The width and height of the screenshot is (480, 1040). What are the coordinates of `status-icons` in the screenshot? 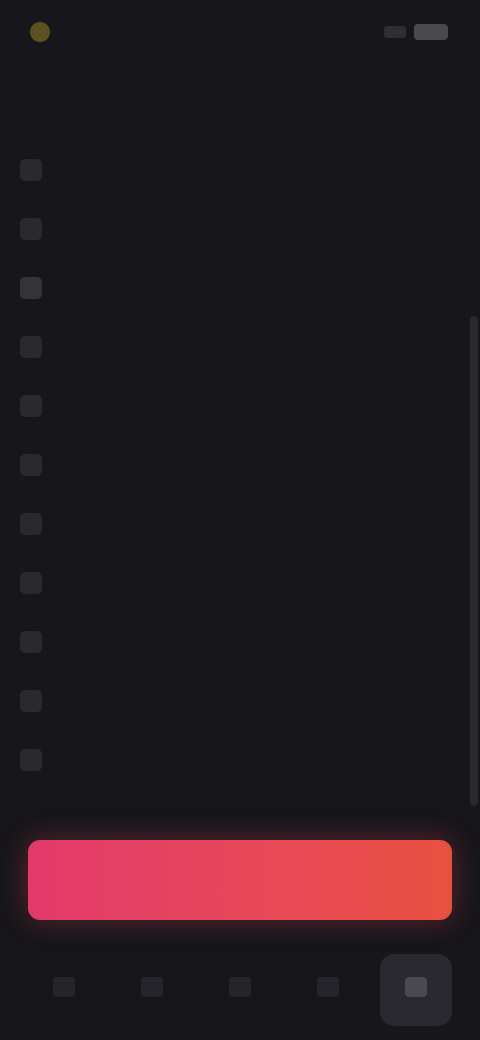 It's located at (416, 32).